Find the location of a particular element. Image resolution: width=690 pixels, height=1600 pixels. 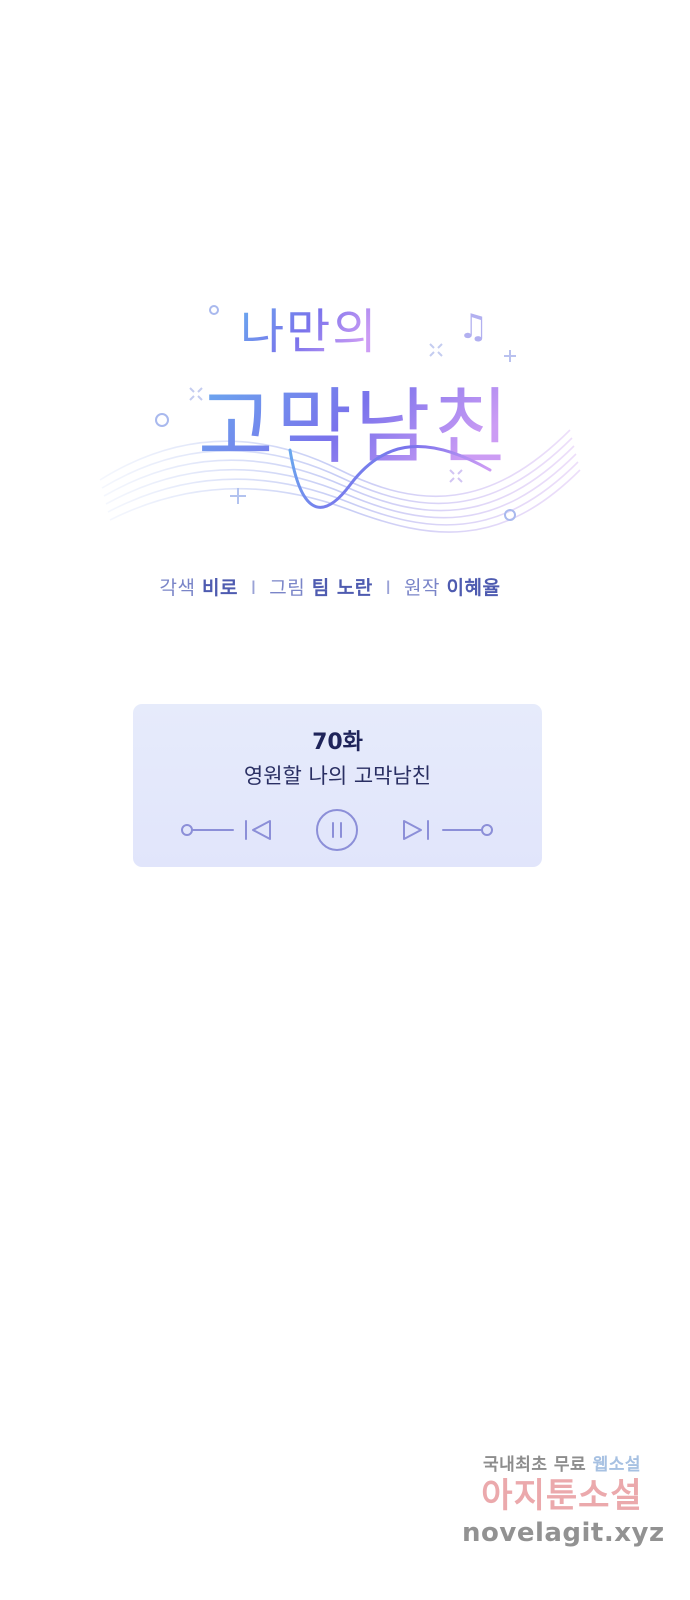

logo-graphic: 나만의 고막남친 ♫ is located at coordinates (340, 418).